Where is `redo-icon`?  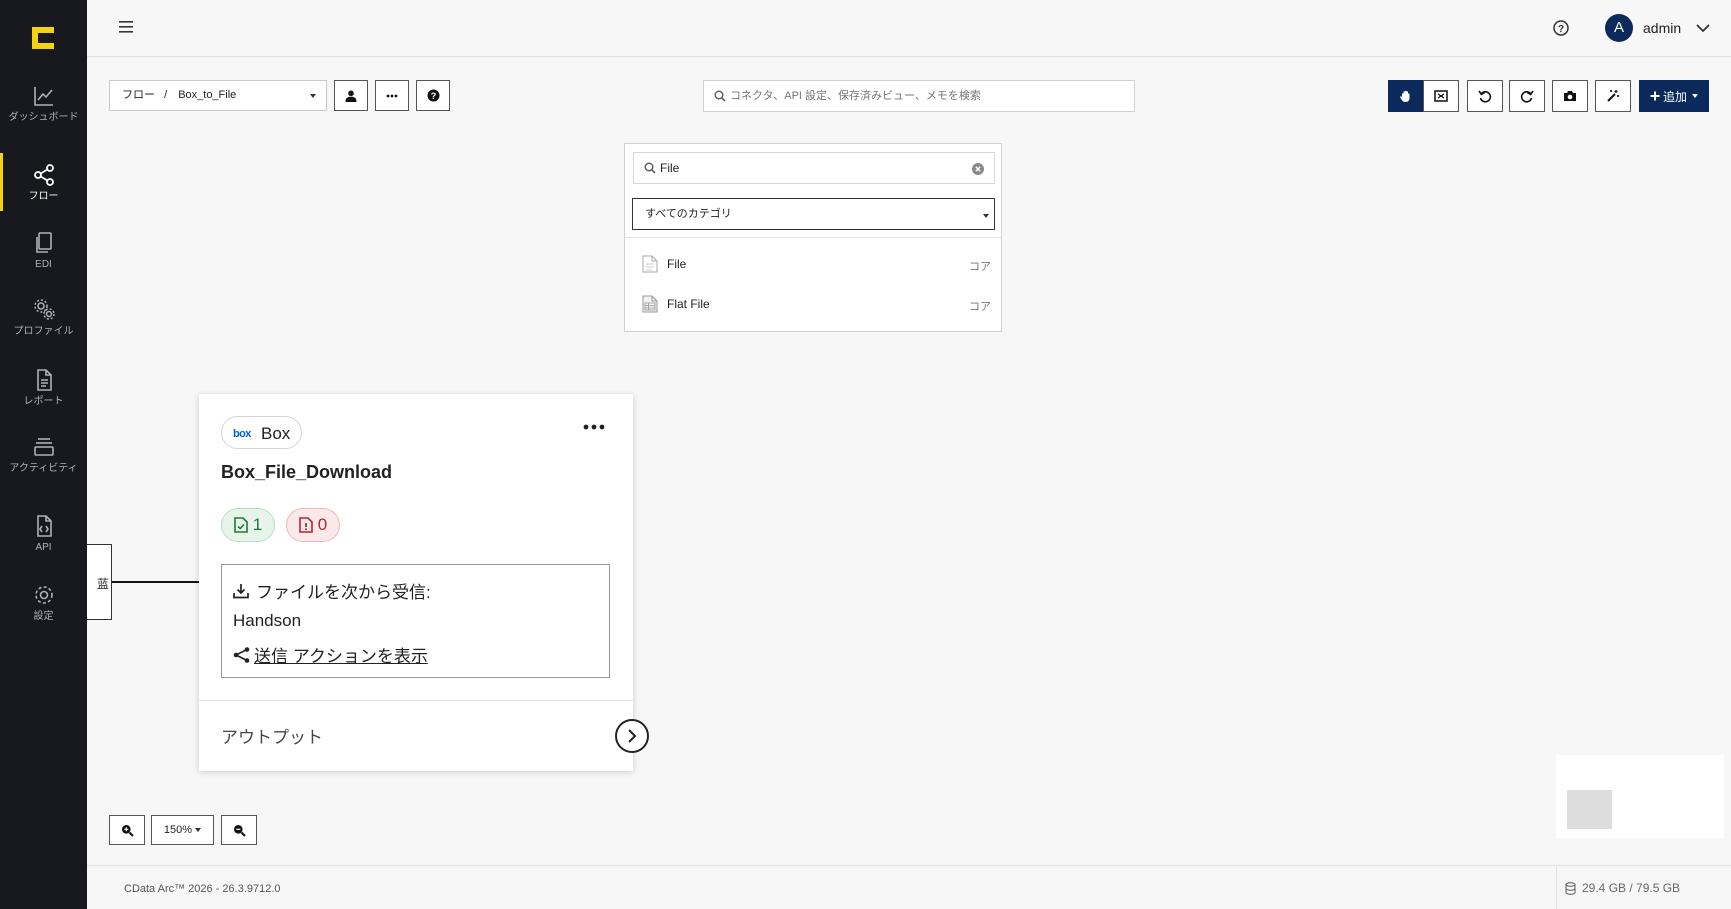 redo-icon is located at coordinates (1527, 96).